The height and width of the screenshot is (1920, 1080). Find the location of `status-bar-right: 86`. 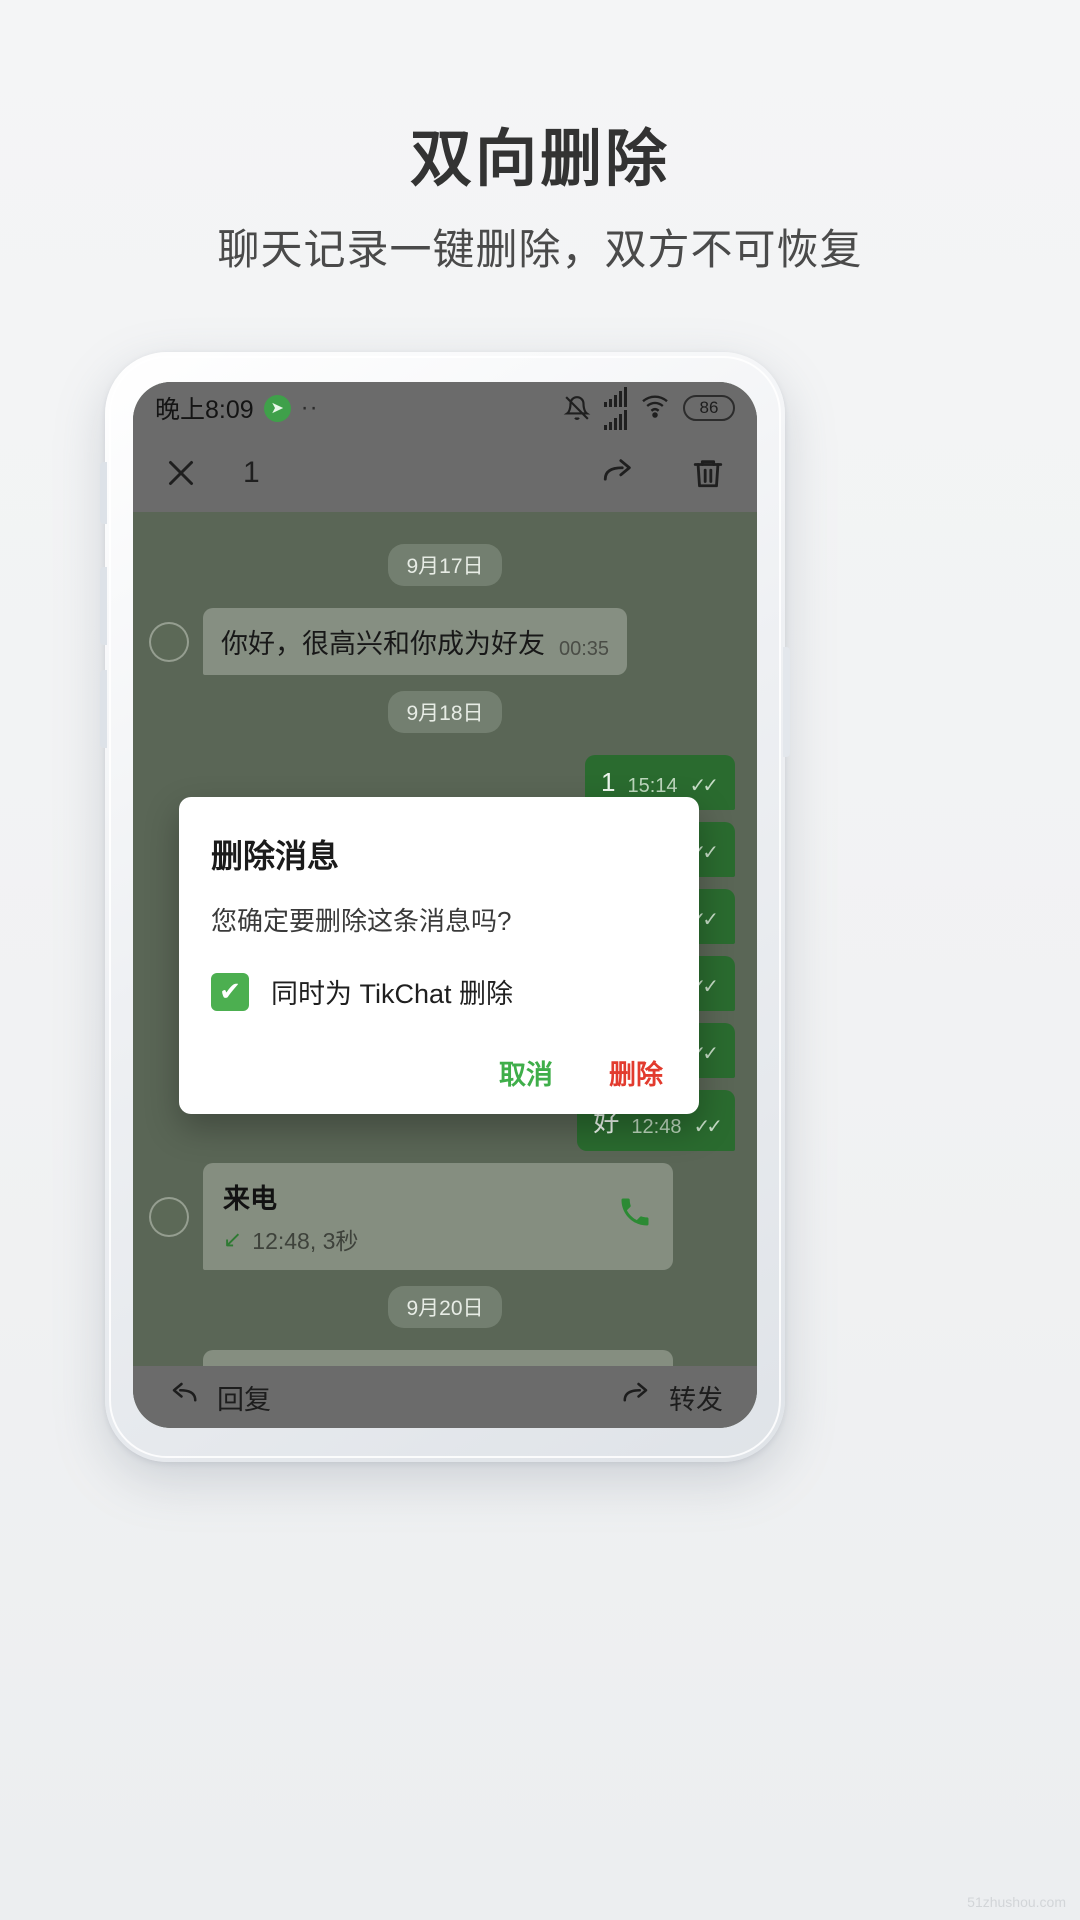

status-bar-right: 86 is located at coordinates (649, 408).